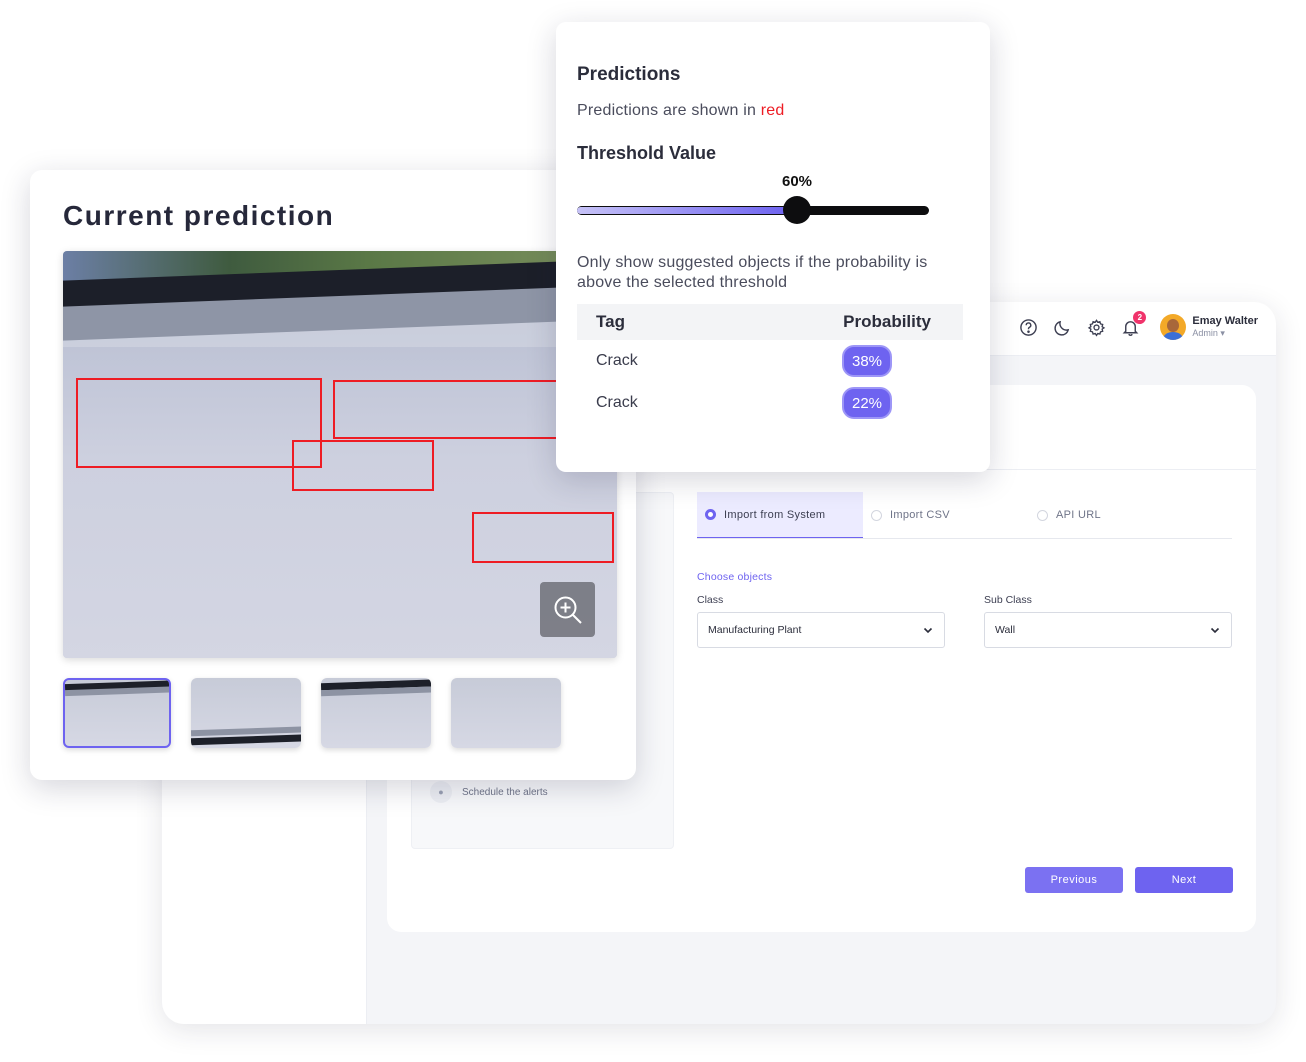 The height and width of the screenshot is (1062, 1306). Describe the element at coordinates (867, 403) in the screenshot. I see `probability-badge: 22%` at that location.